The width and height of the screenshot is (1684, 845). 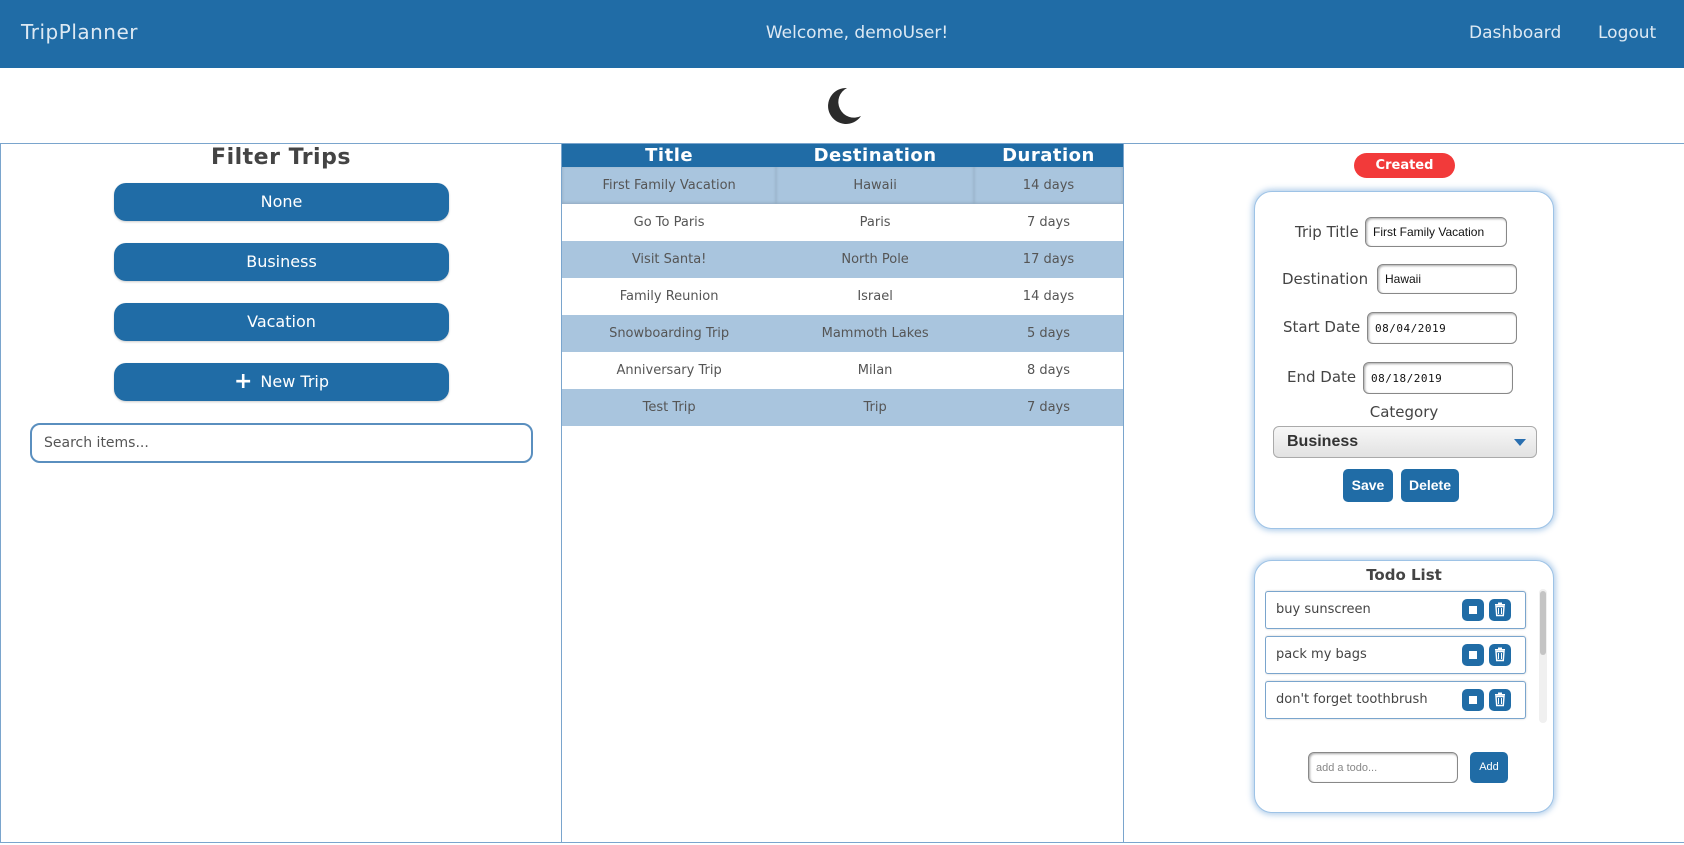 What do you see at coordinates (1323, 609) in the screenshot?
I see `todo-item-text: buy sunscreen` at bounding box center [1323, 609].